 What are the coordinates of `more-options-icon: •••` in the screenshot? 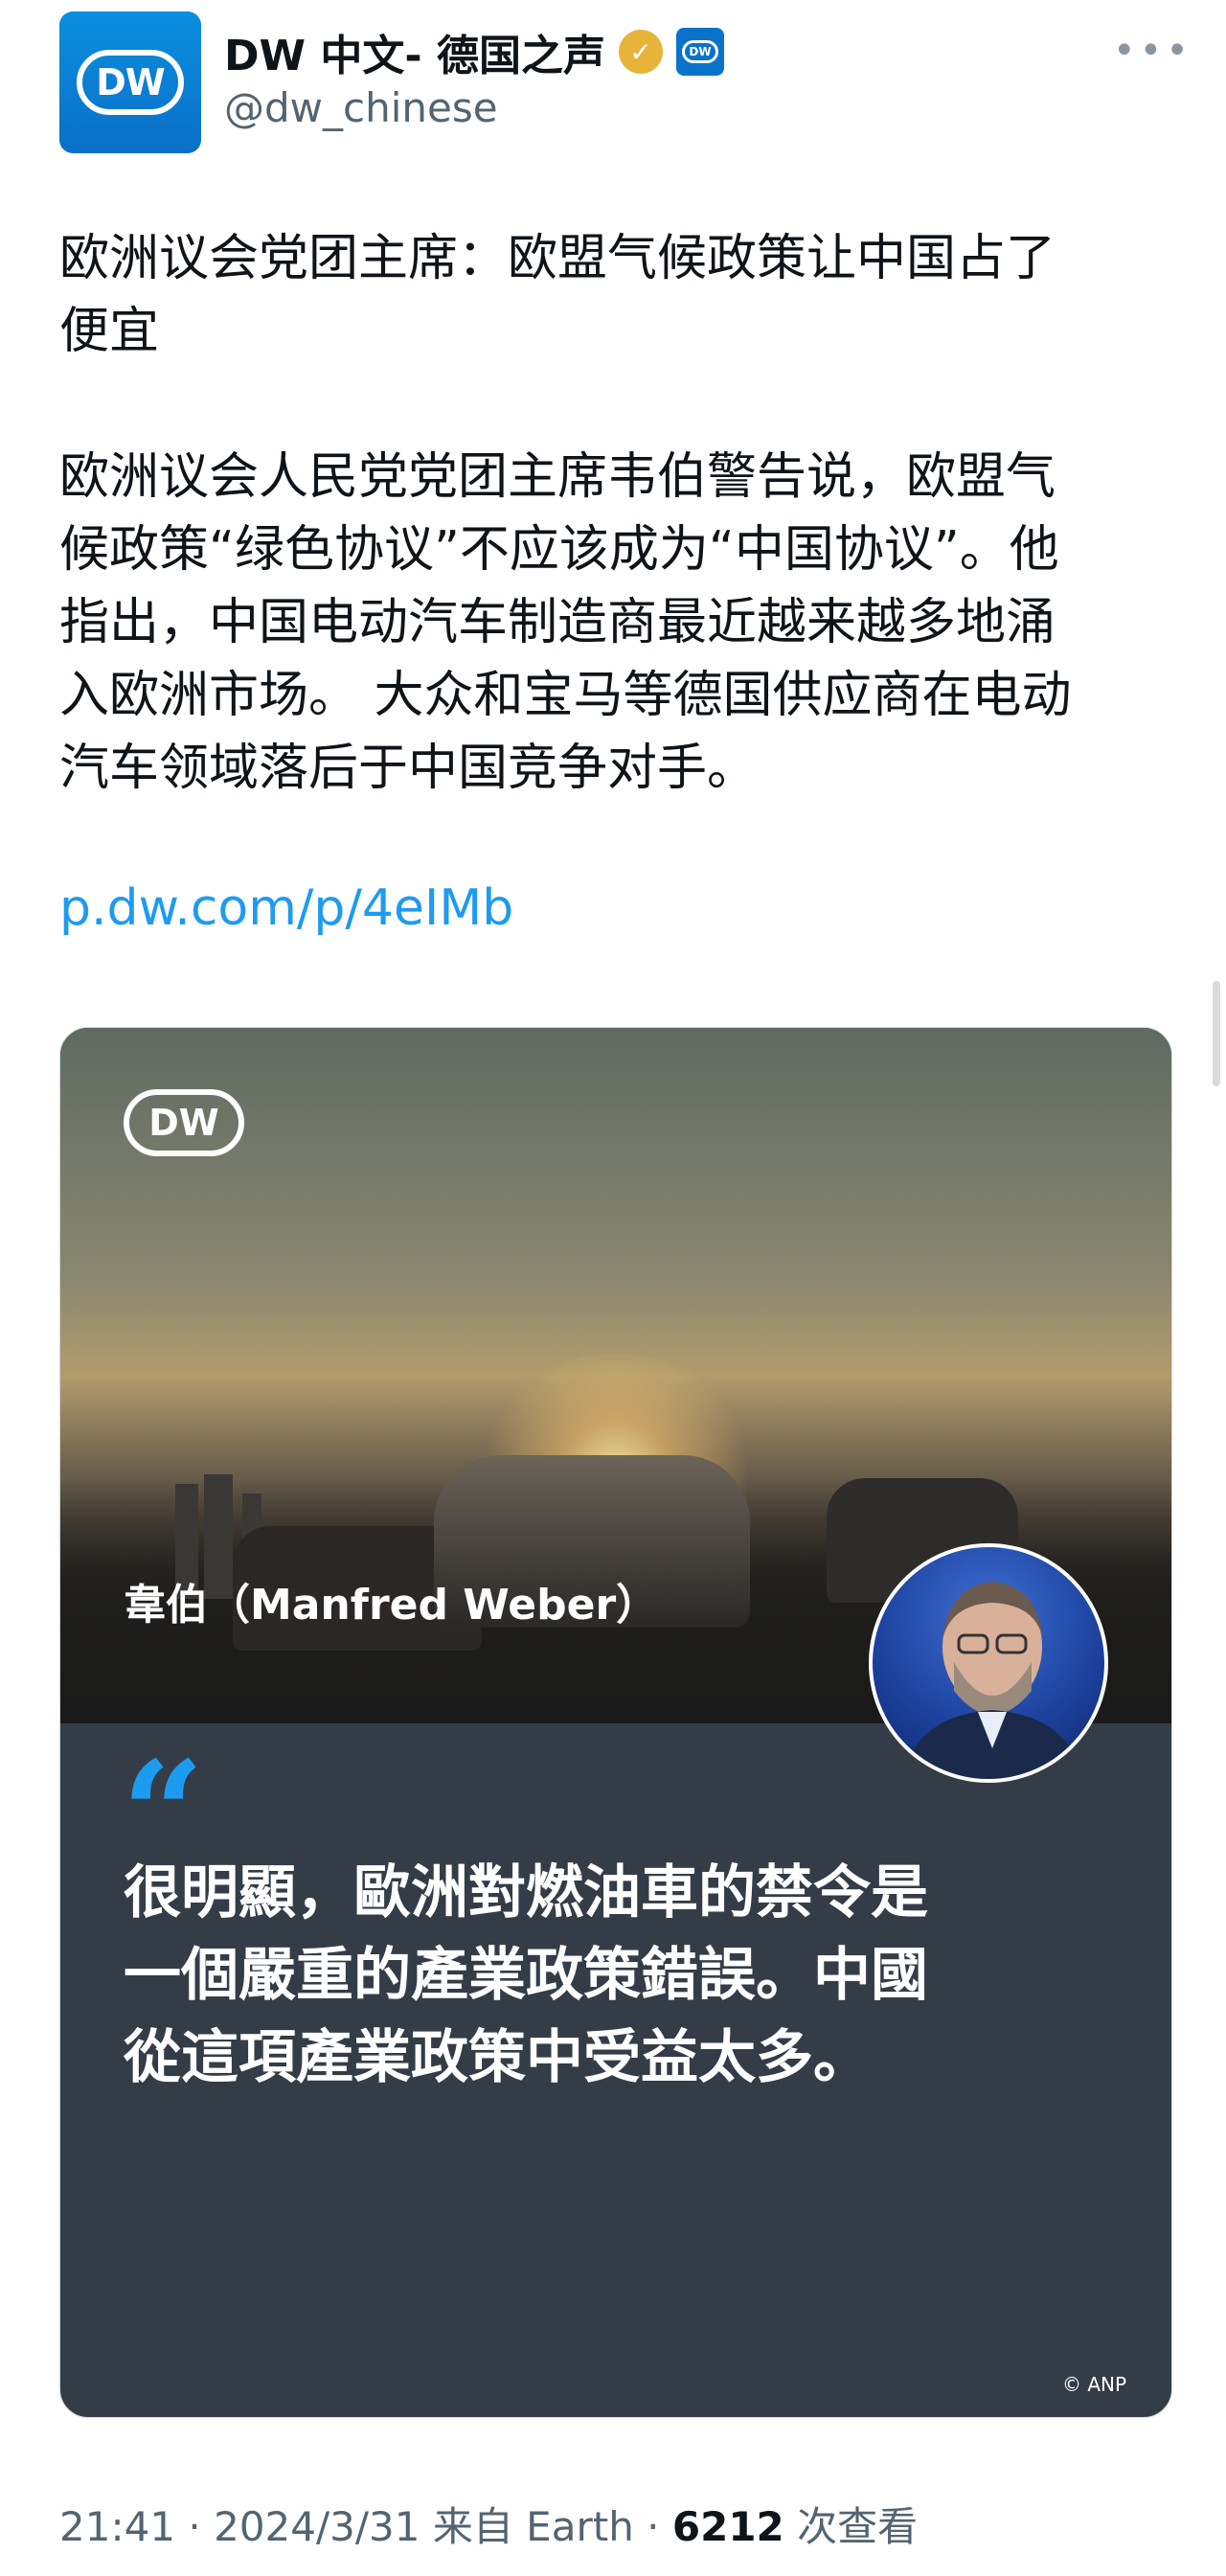 It's located at (1152, 51).